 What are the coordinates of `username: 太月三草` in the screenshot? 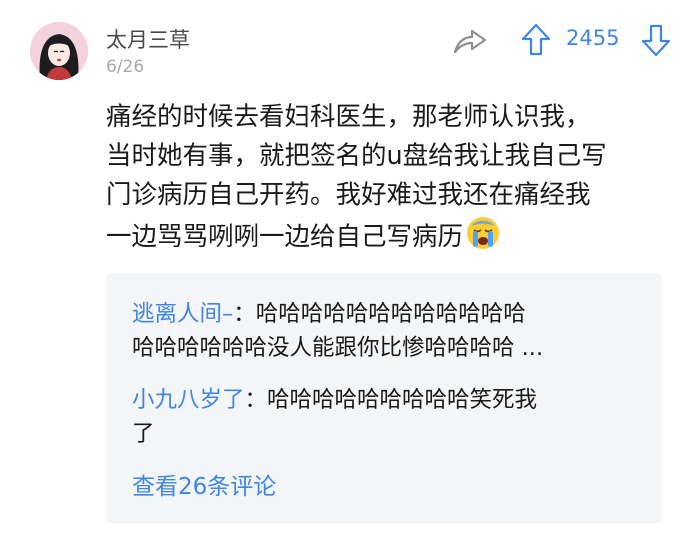 It's located at (148, 39).